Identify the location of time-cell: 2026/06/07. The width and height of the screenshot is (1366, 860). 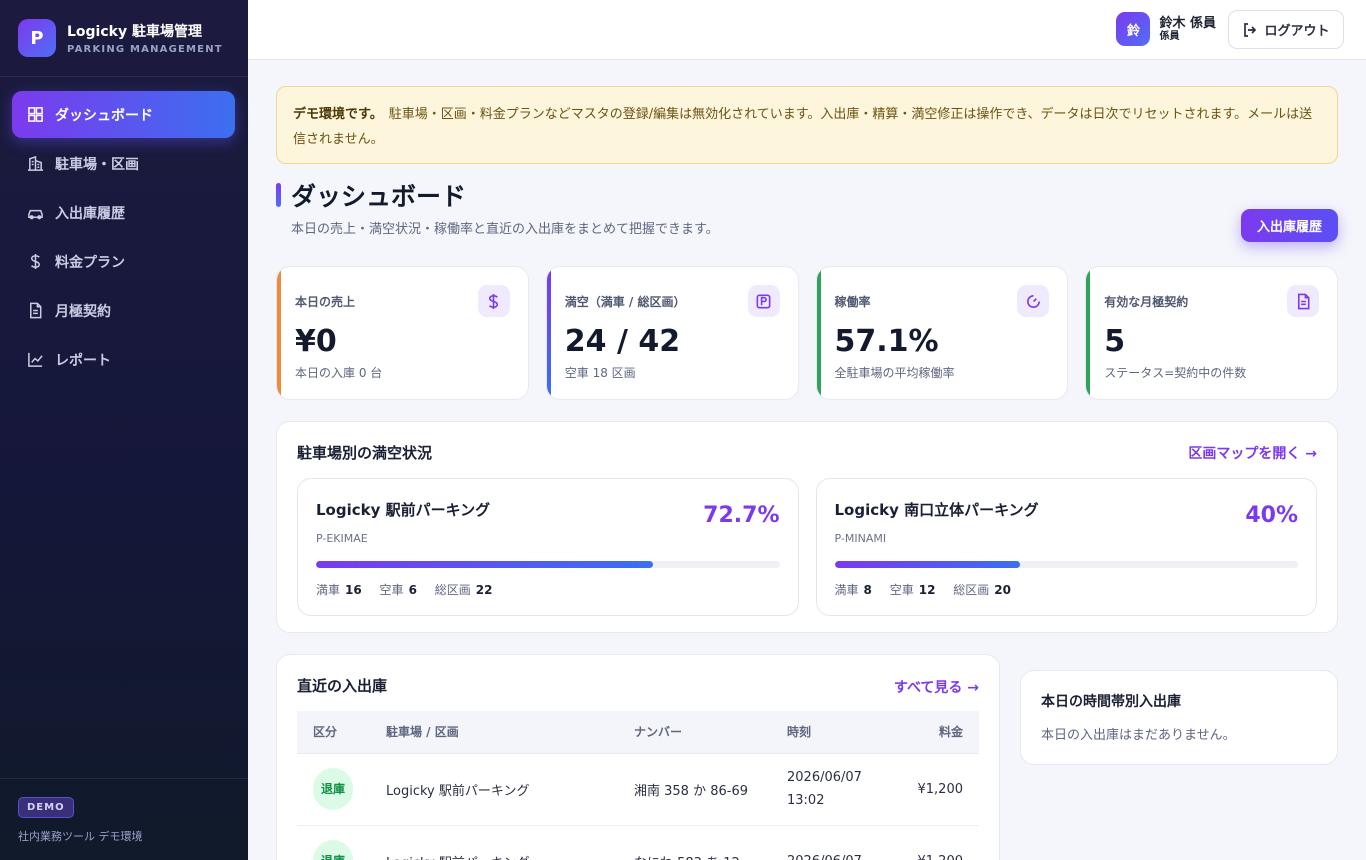
(842, 842).